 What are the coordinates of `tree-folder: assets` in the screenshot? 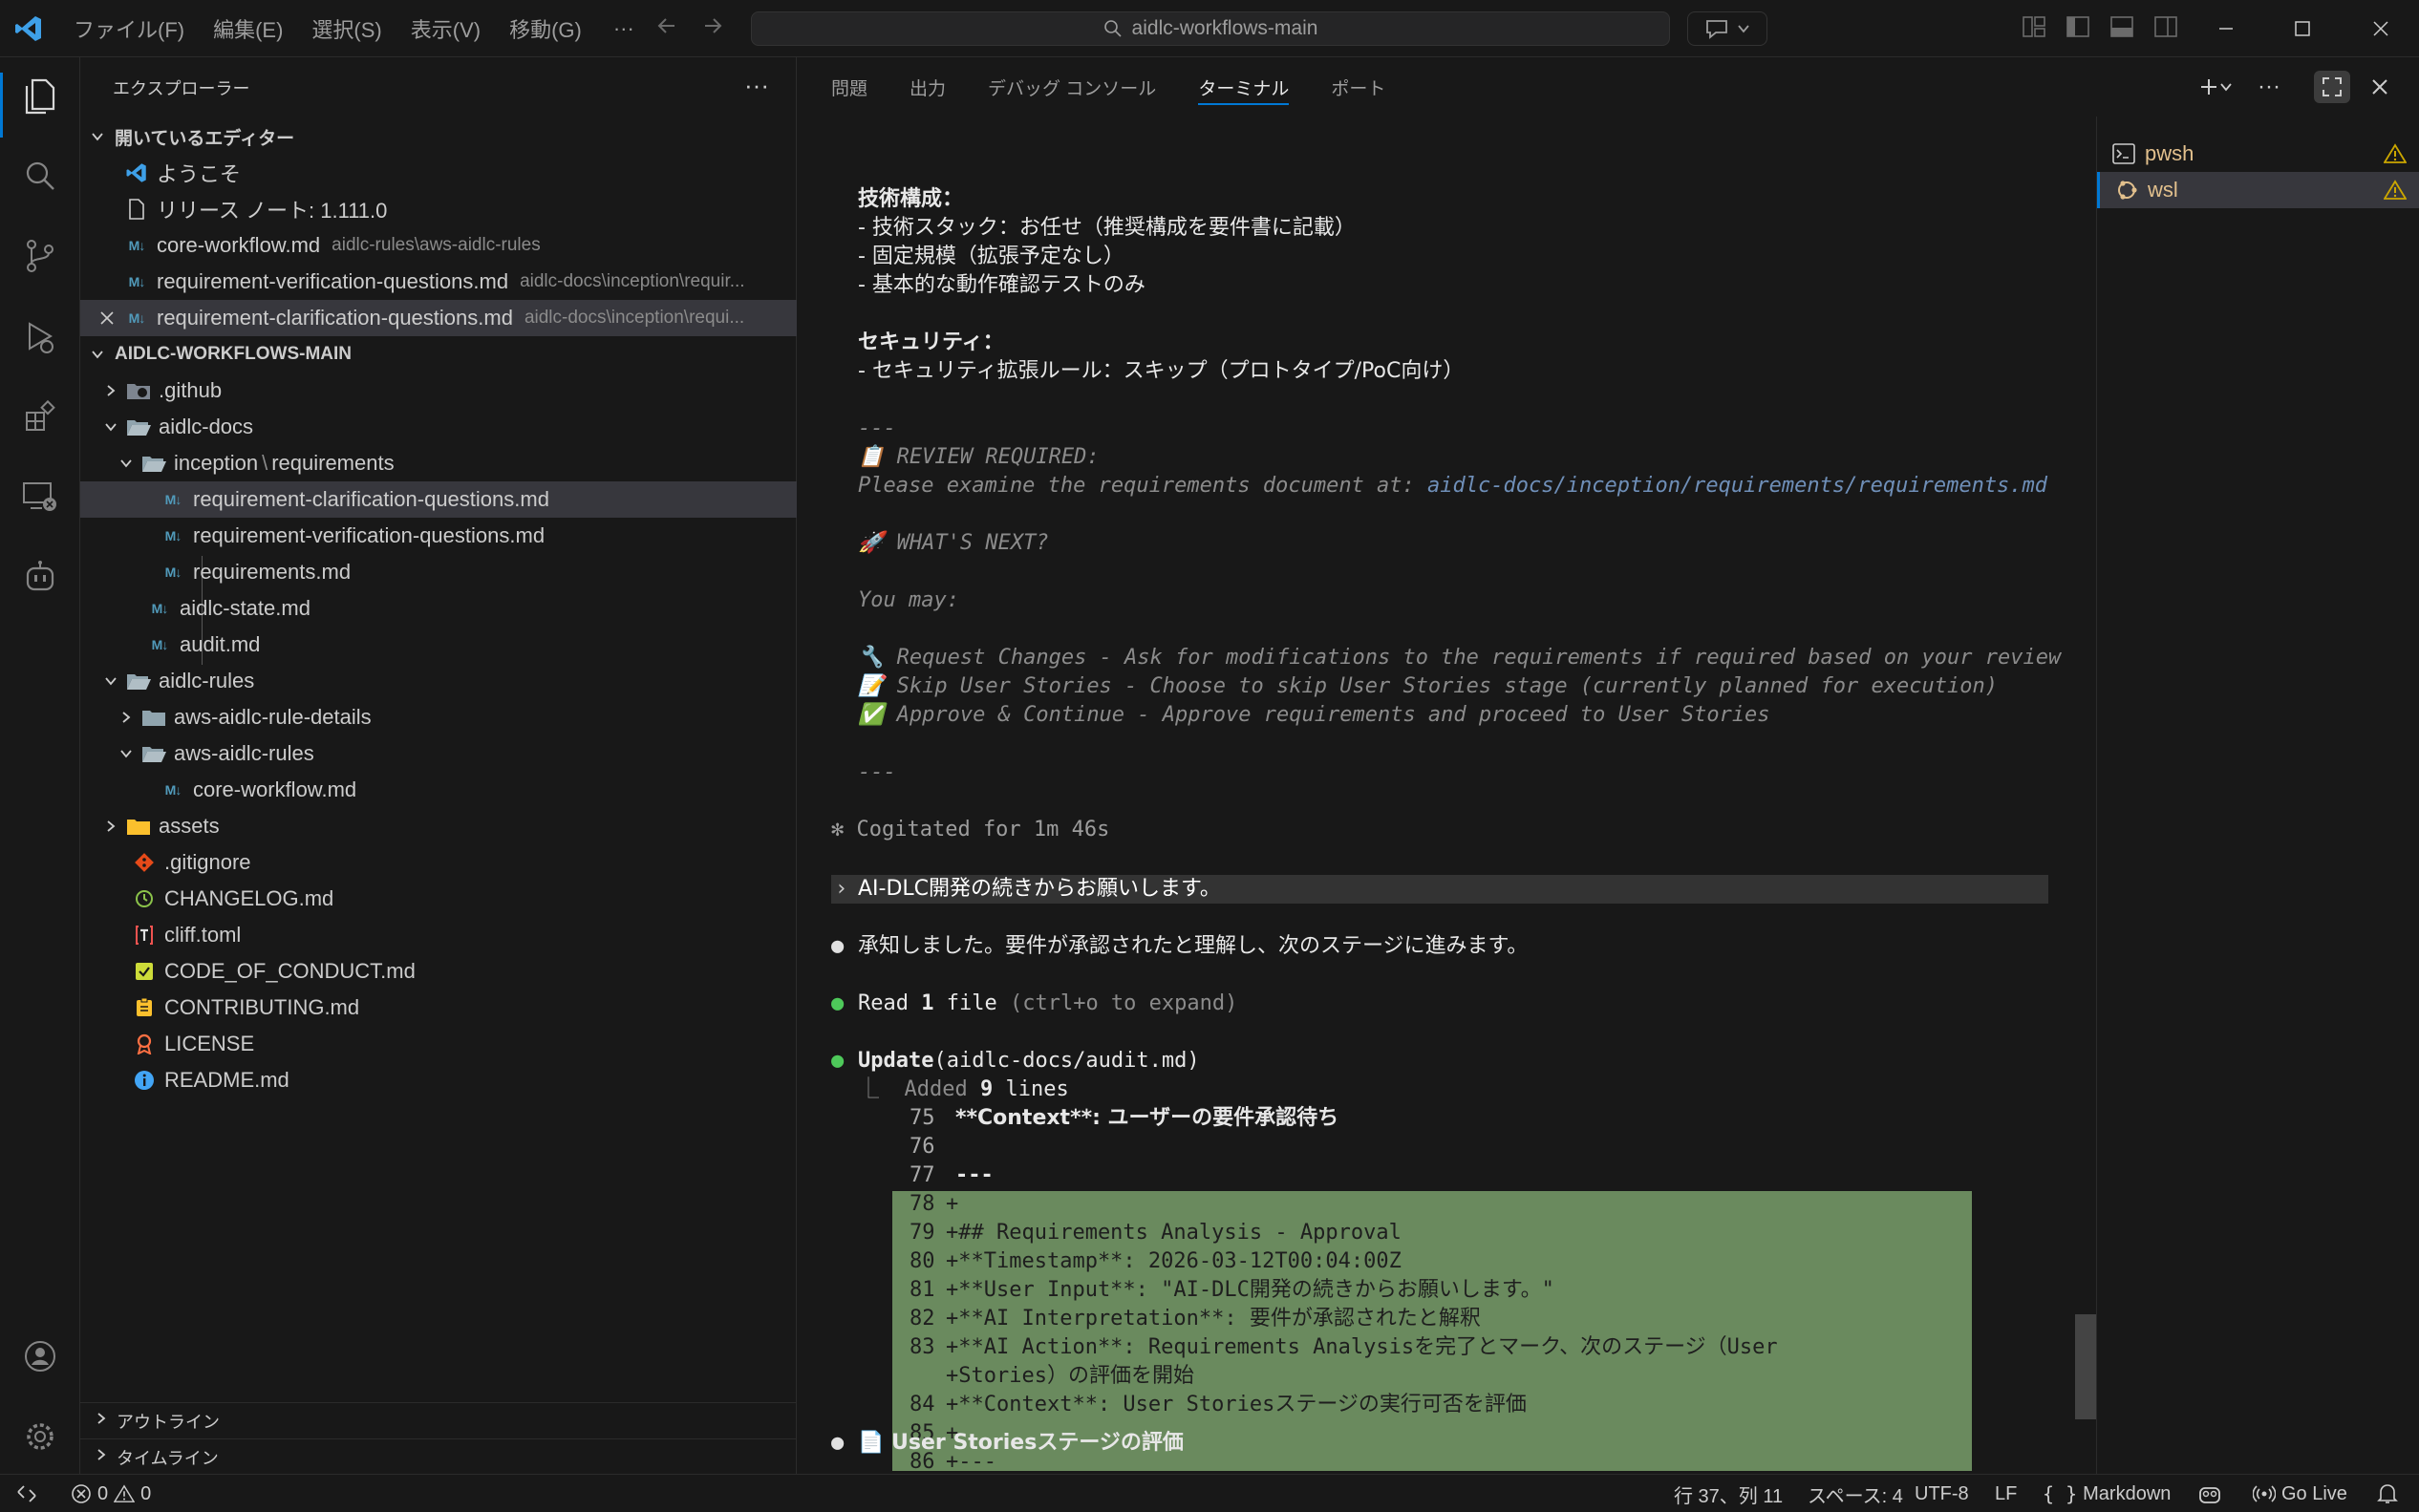 It's located at (439, 826).